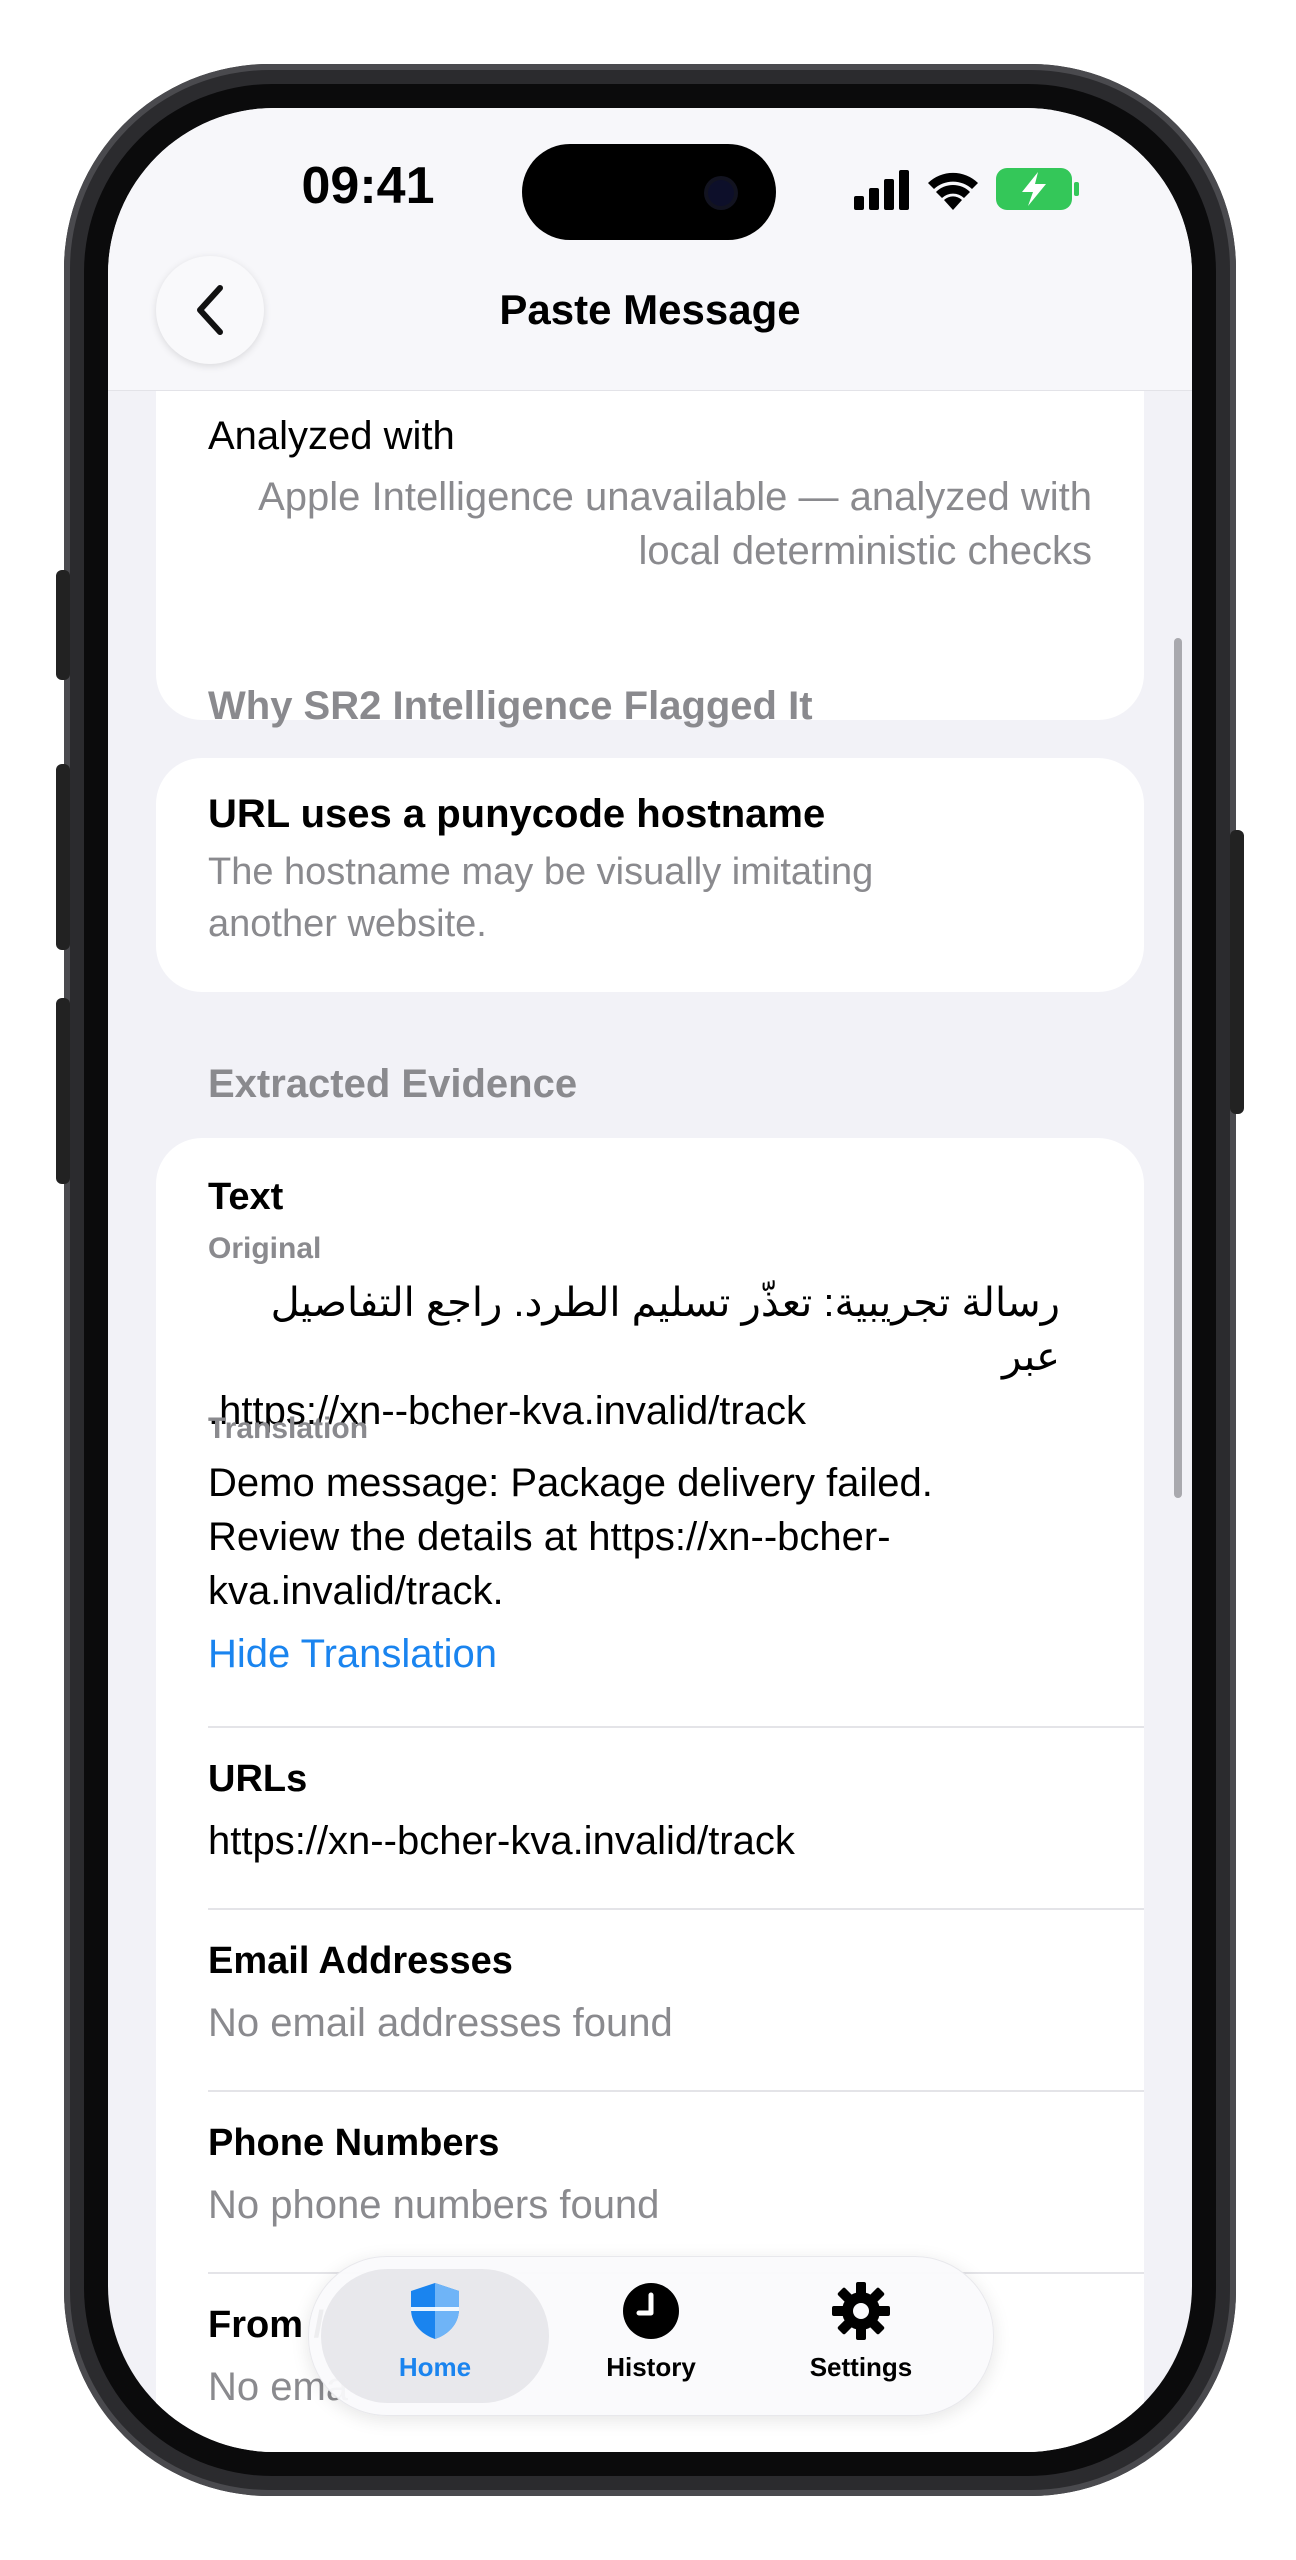 The width and height of the screenshot is (1296, 2560). What do you see at coordinates (265, 1248) in the screenshot?
I see `original-label: Original` at bounding box center [265, 1248].